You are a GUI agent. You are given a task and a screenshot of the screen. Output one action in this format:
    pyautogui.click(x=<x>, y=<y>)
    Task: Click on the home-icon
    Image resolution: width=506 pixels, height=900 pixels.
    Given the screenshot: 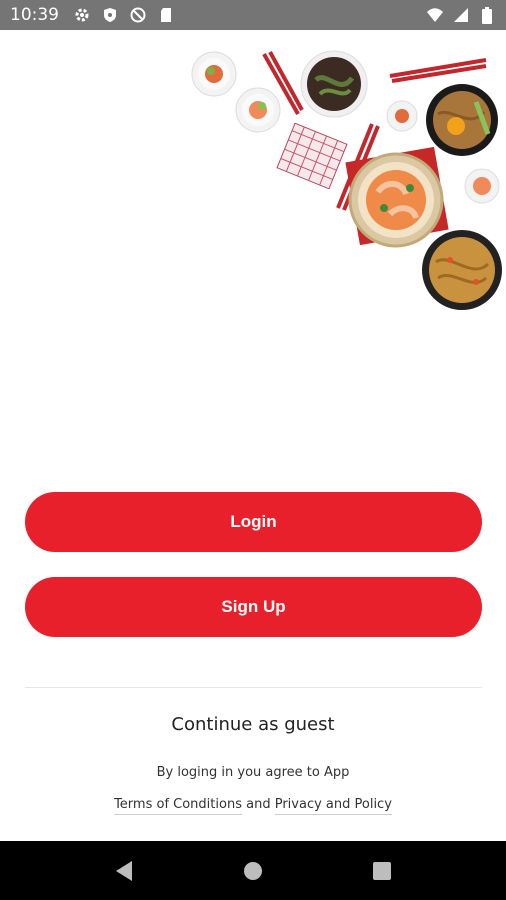 What is the action you would take?
    pyautogui.click(x=253, y=871)
    